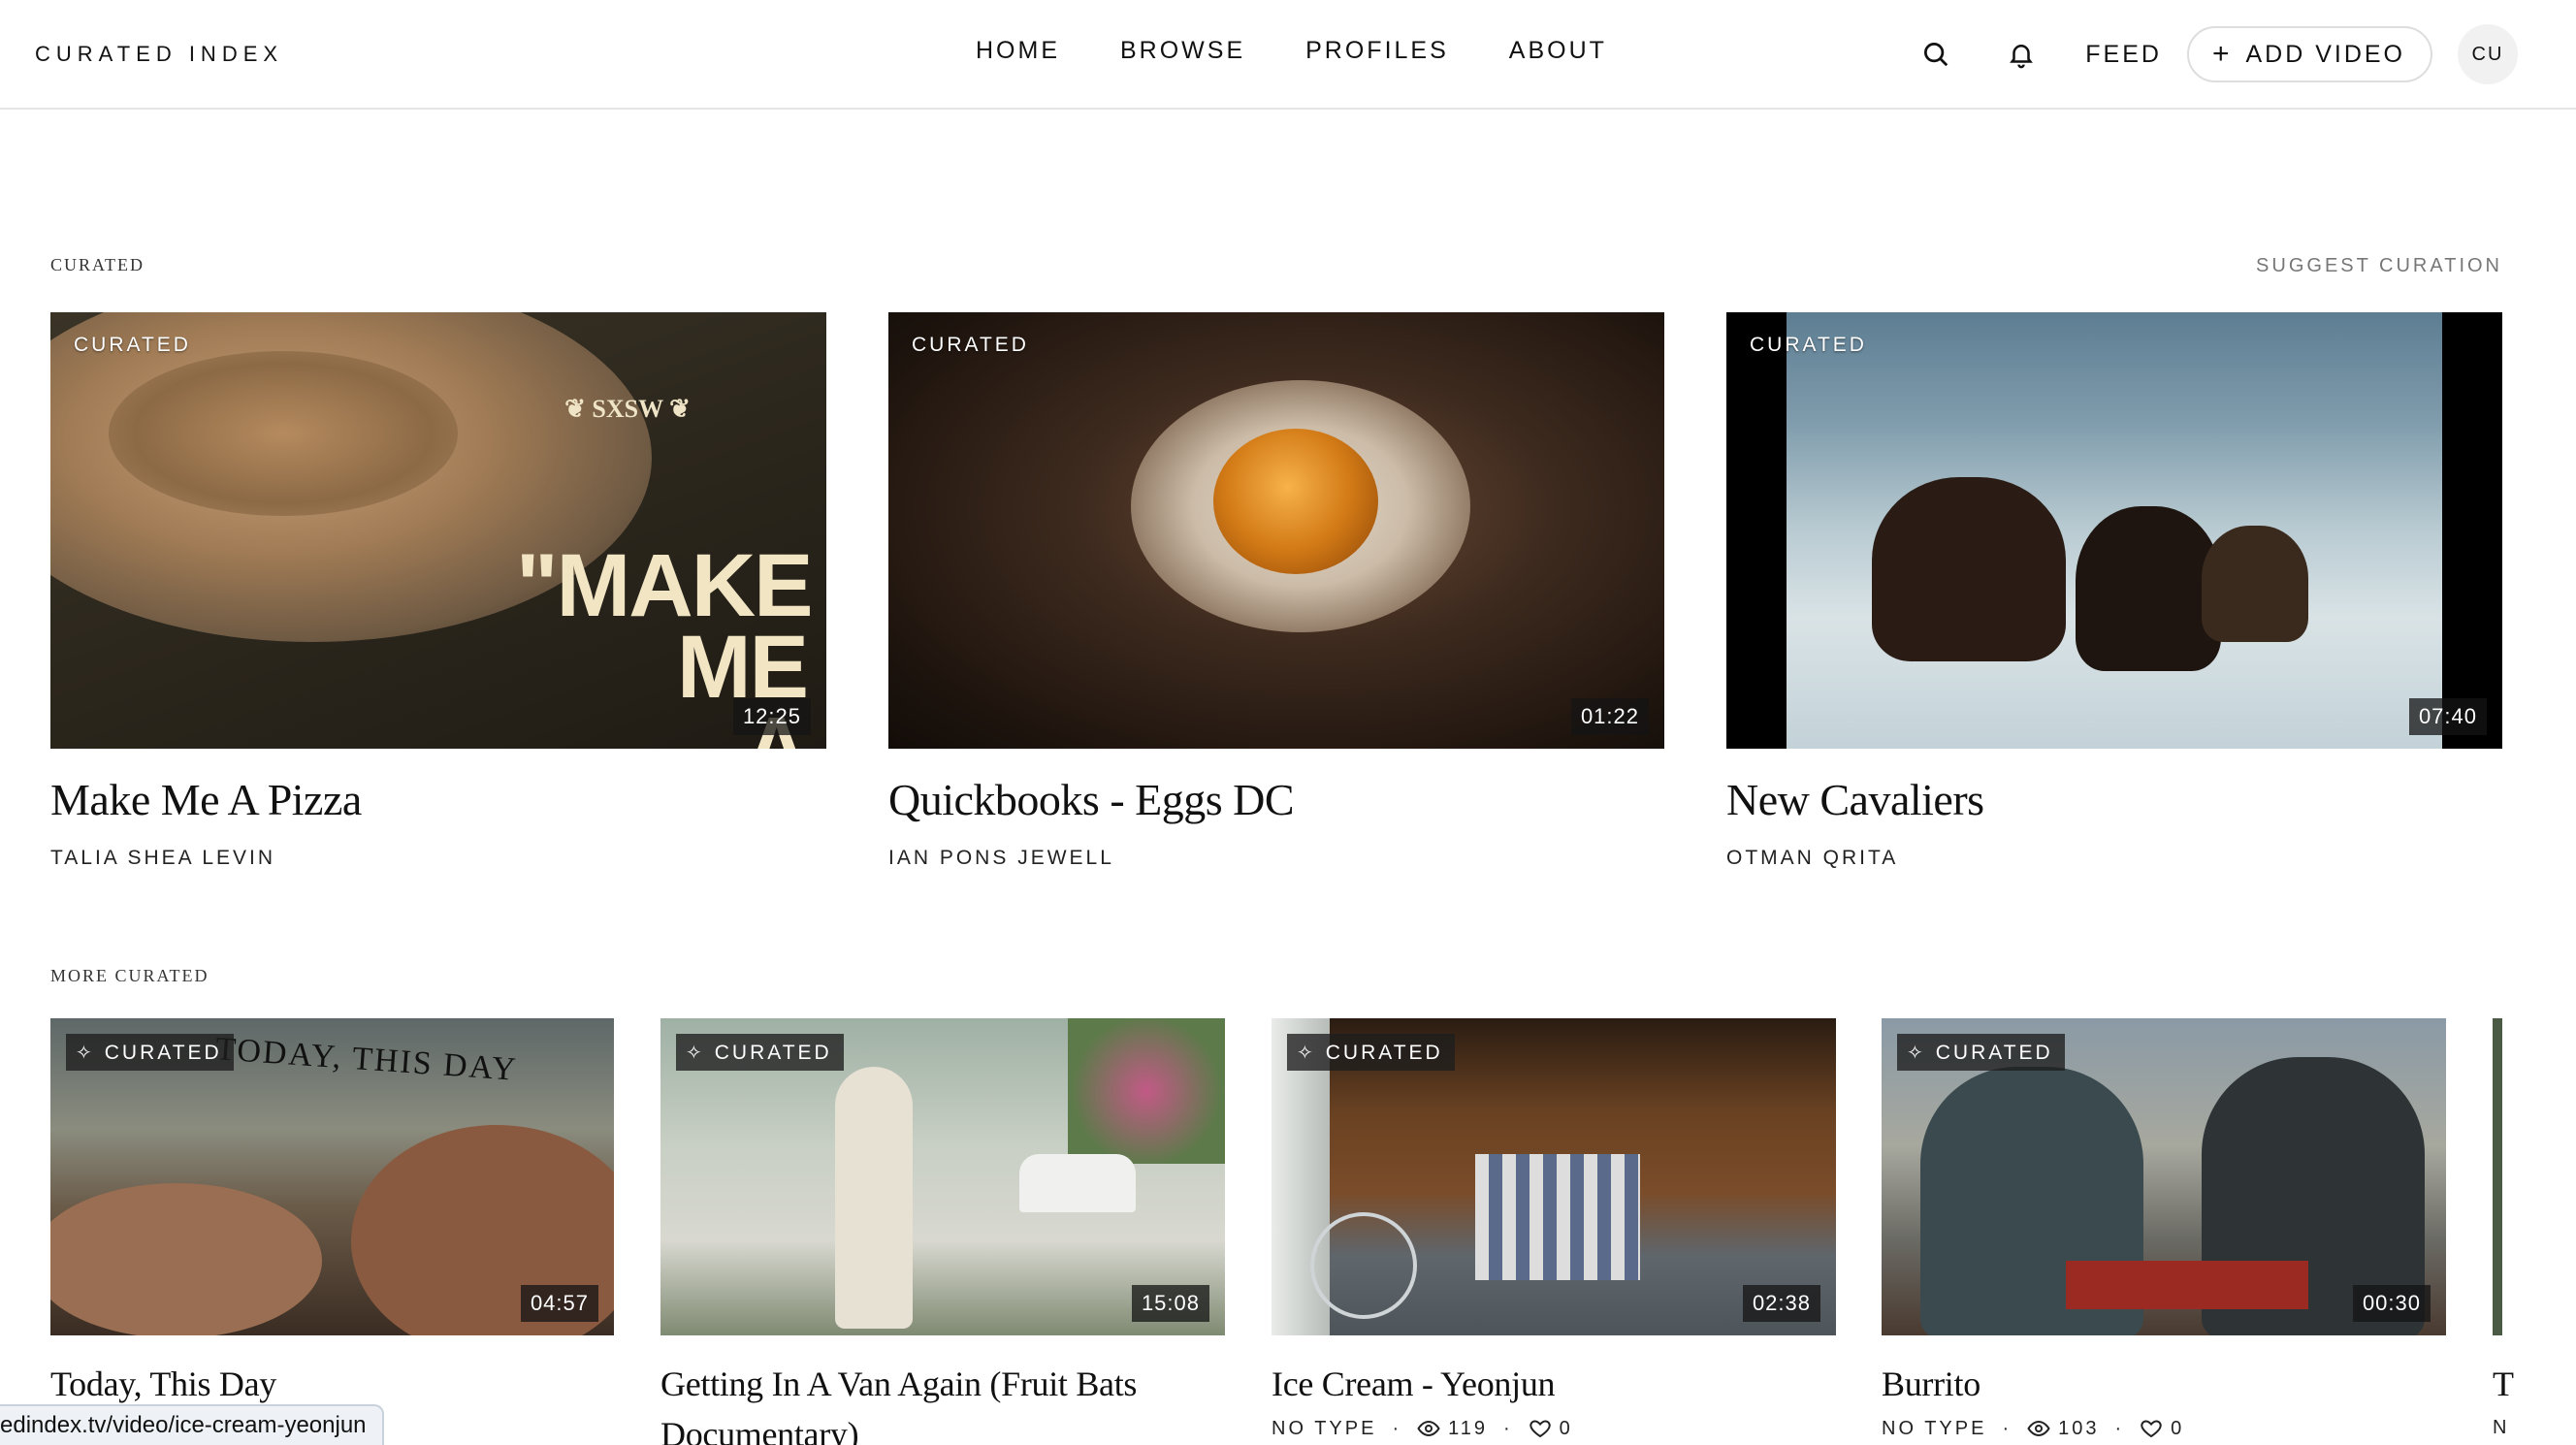  I want to click on video-title: Make Me A Pizza, so click(438, 799).